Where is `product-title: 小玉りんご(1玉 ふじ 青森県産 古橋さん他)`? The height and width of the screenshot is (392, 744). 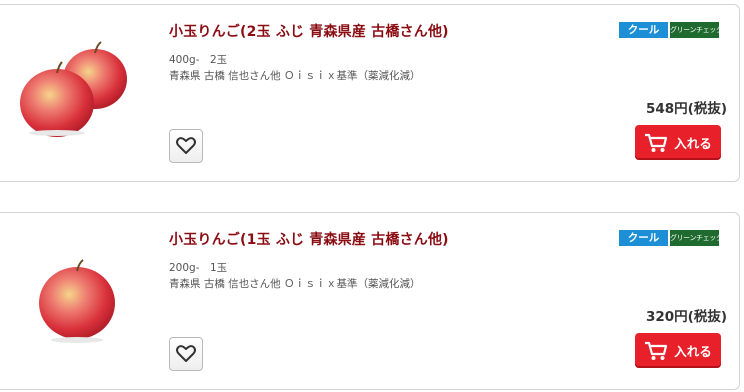
product-title: 小玉りんご(1玉 ふじ 青森県産 古橋さん他) is located at coordinates (309, 239).